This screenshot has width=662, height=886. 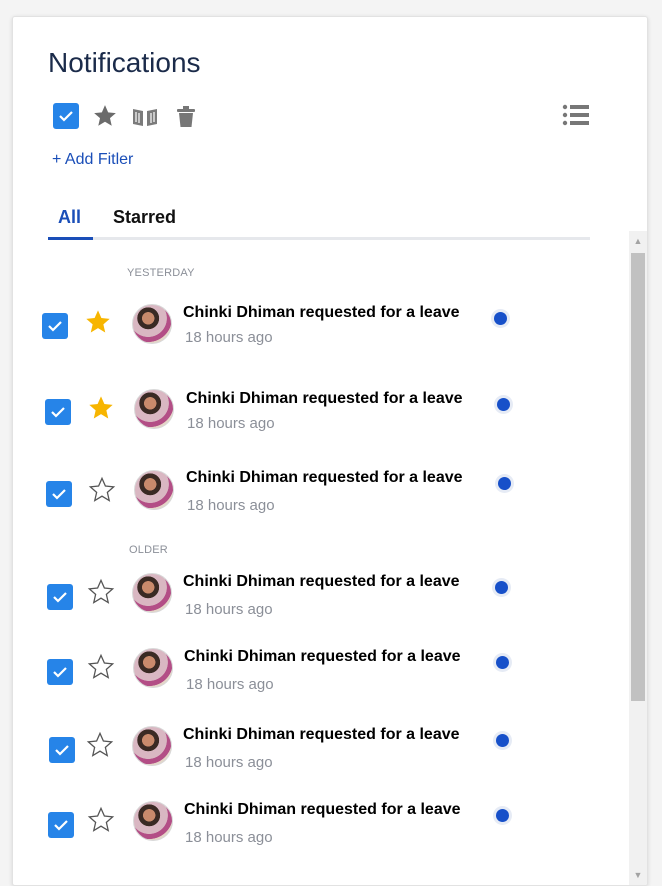 I want to click on trash-icon, so click(x=186, y=117).